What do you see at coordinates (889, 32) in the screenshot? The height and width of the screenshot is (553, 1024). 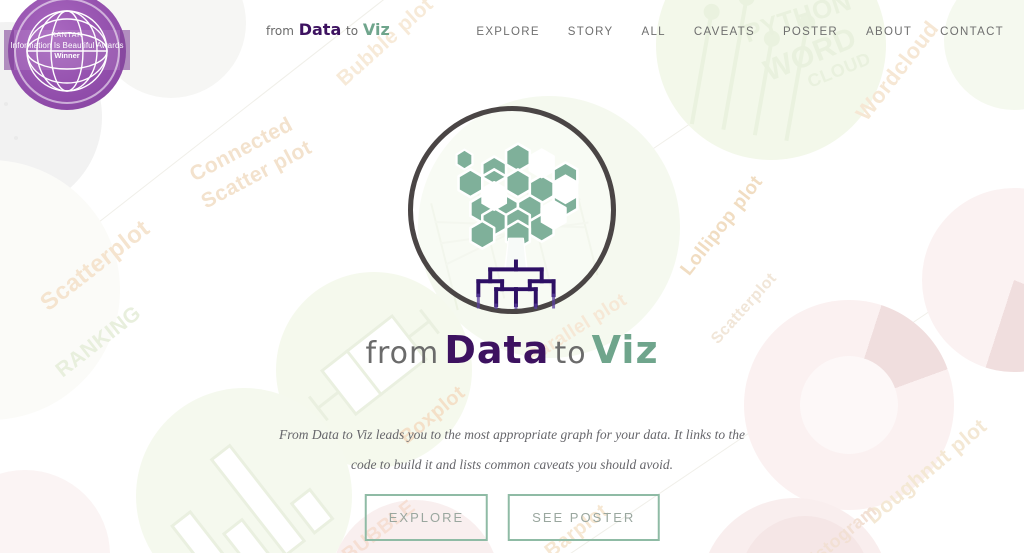 I see `nav-item-about: ABOUT` at bounding box center [889, 32].